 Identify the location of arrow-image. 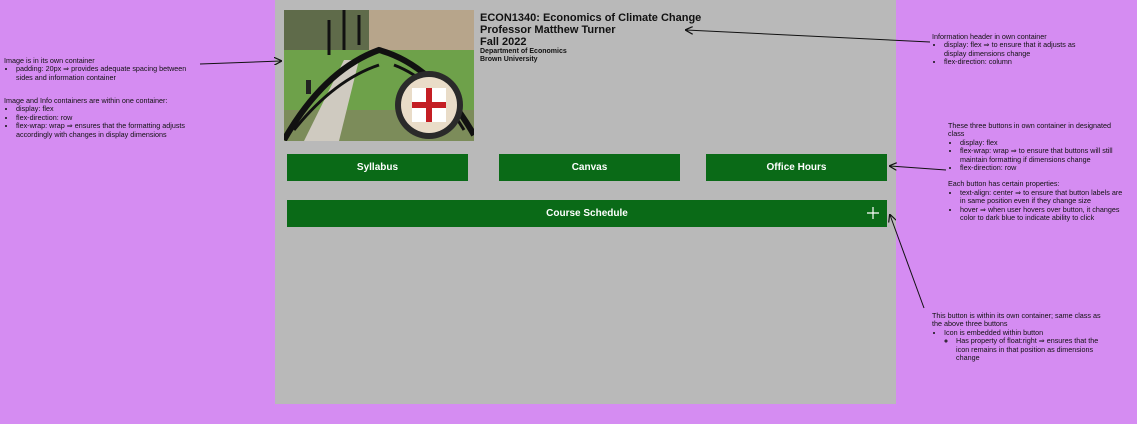
(240, 62).